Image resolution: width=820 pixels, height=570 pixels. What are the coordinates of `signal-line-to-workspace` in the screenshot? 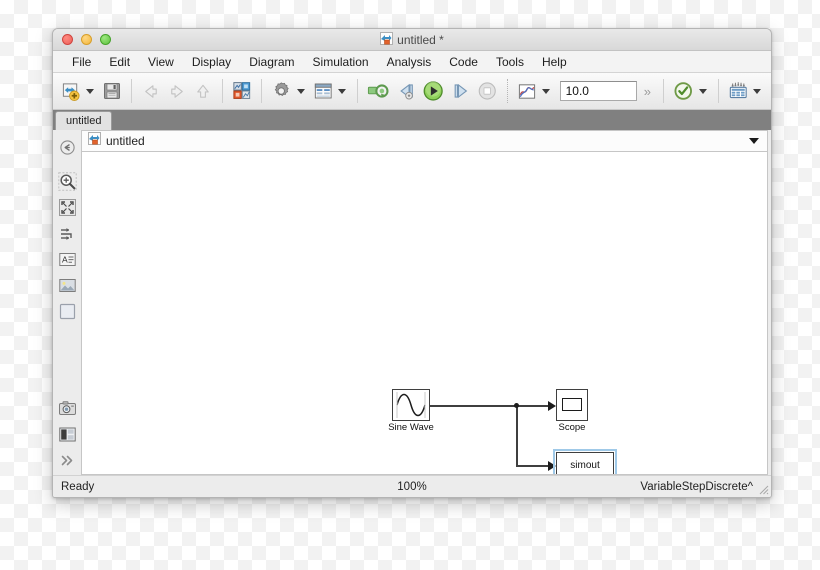 It's located at (533, 466).